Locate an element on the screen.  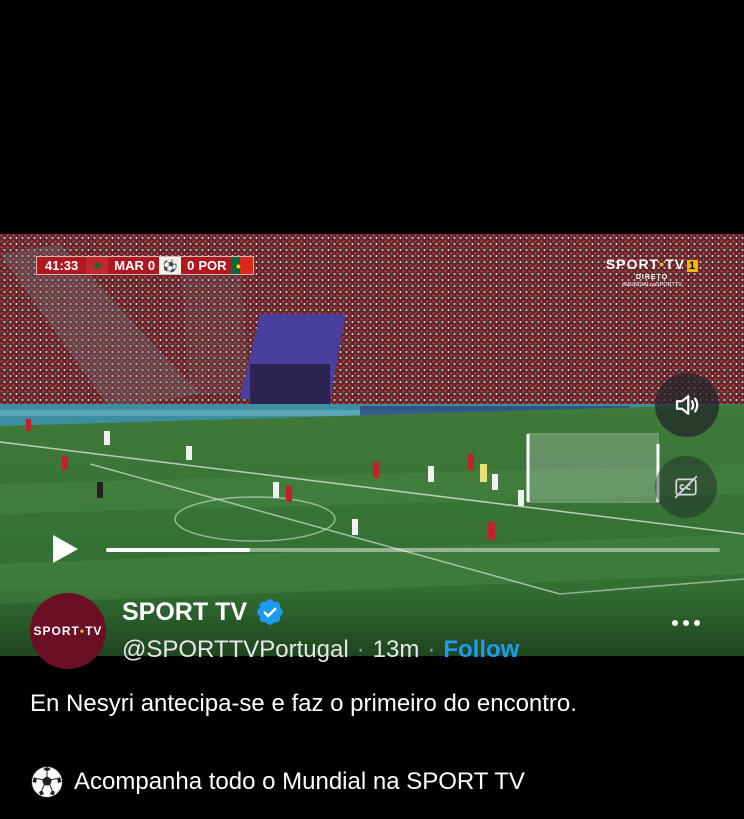
home-team-name: MAR is located at coordinates (129, 265).